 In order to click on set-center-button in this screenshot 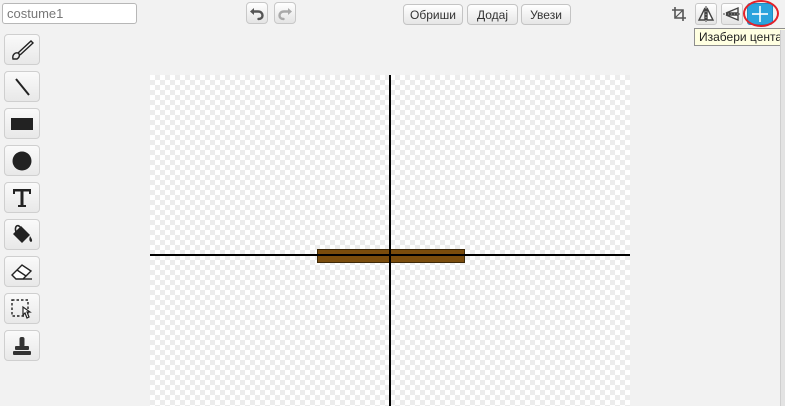, I will do `click(760, 14)`.